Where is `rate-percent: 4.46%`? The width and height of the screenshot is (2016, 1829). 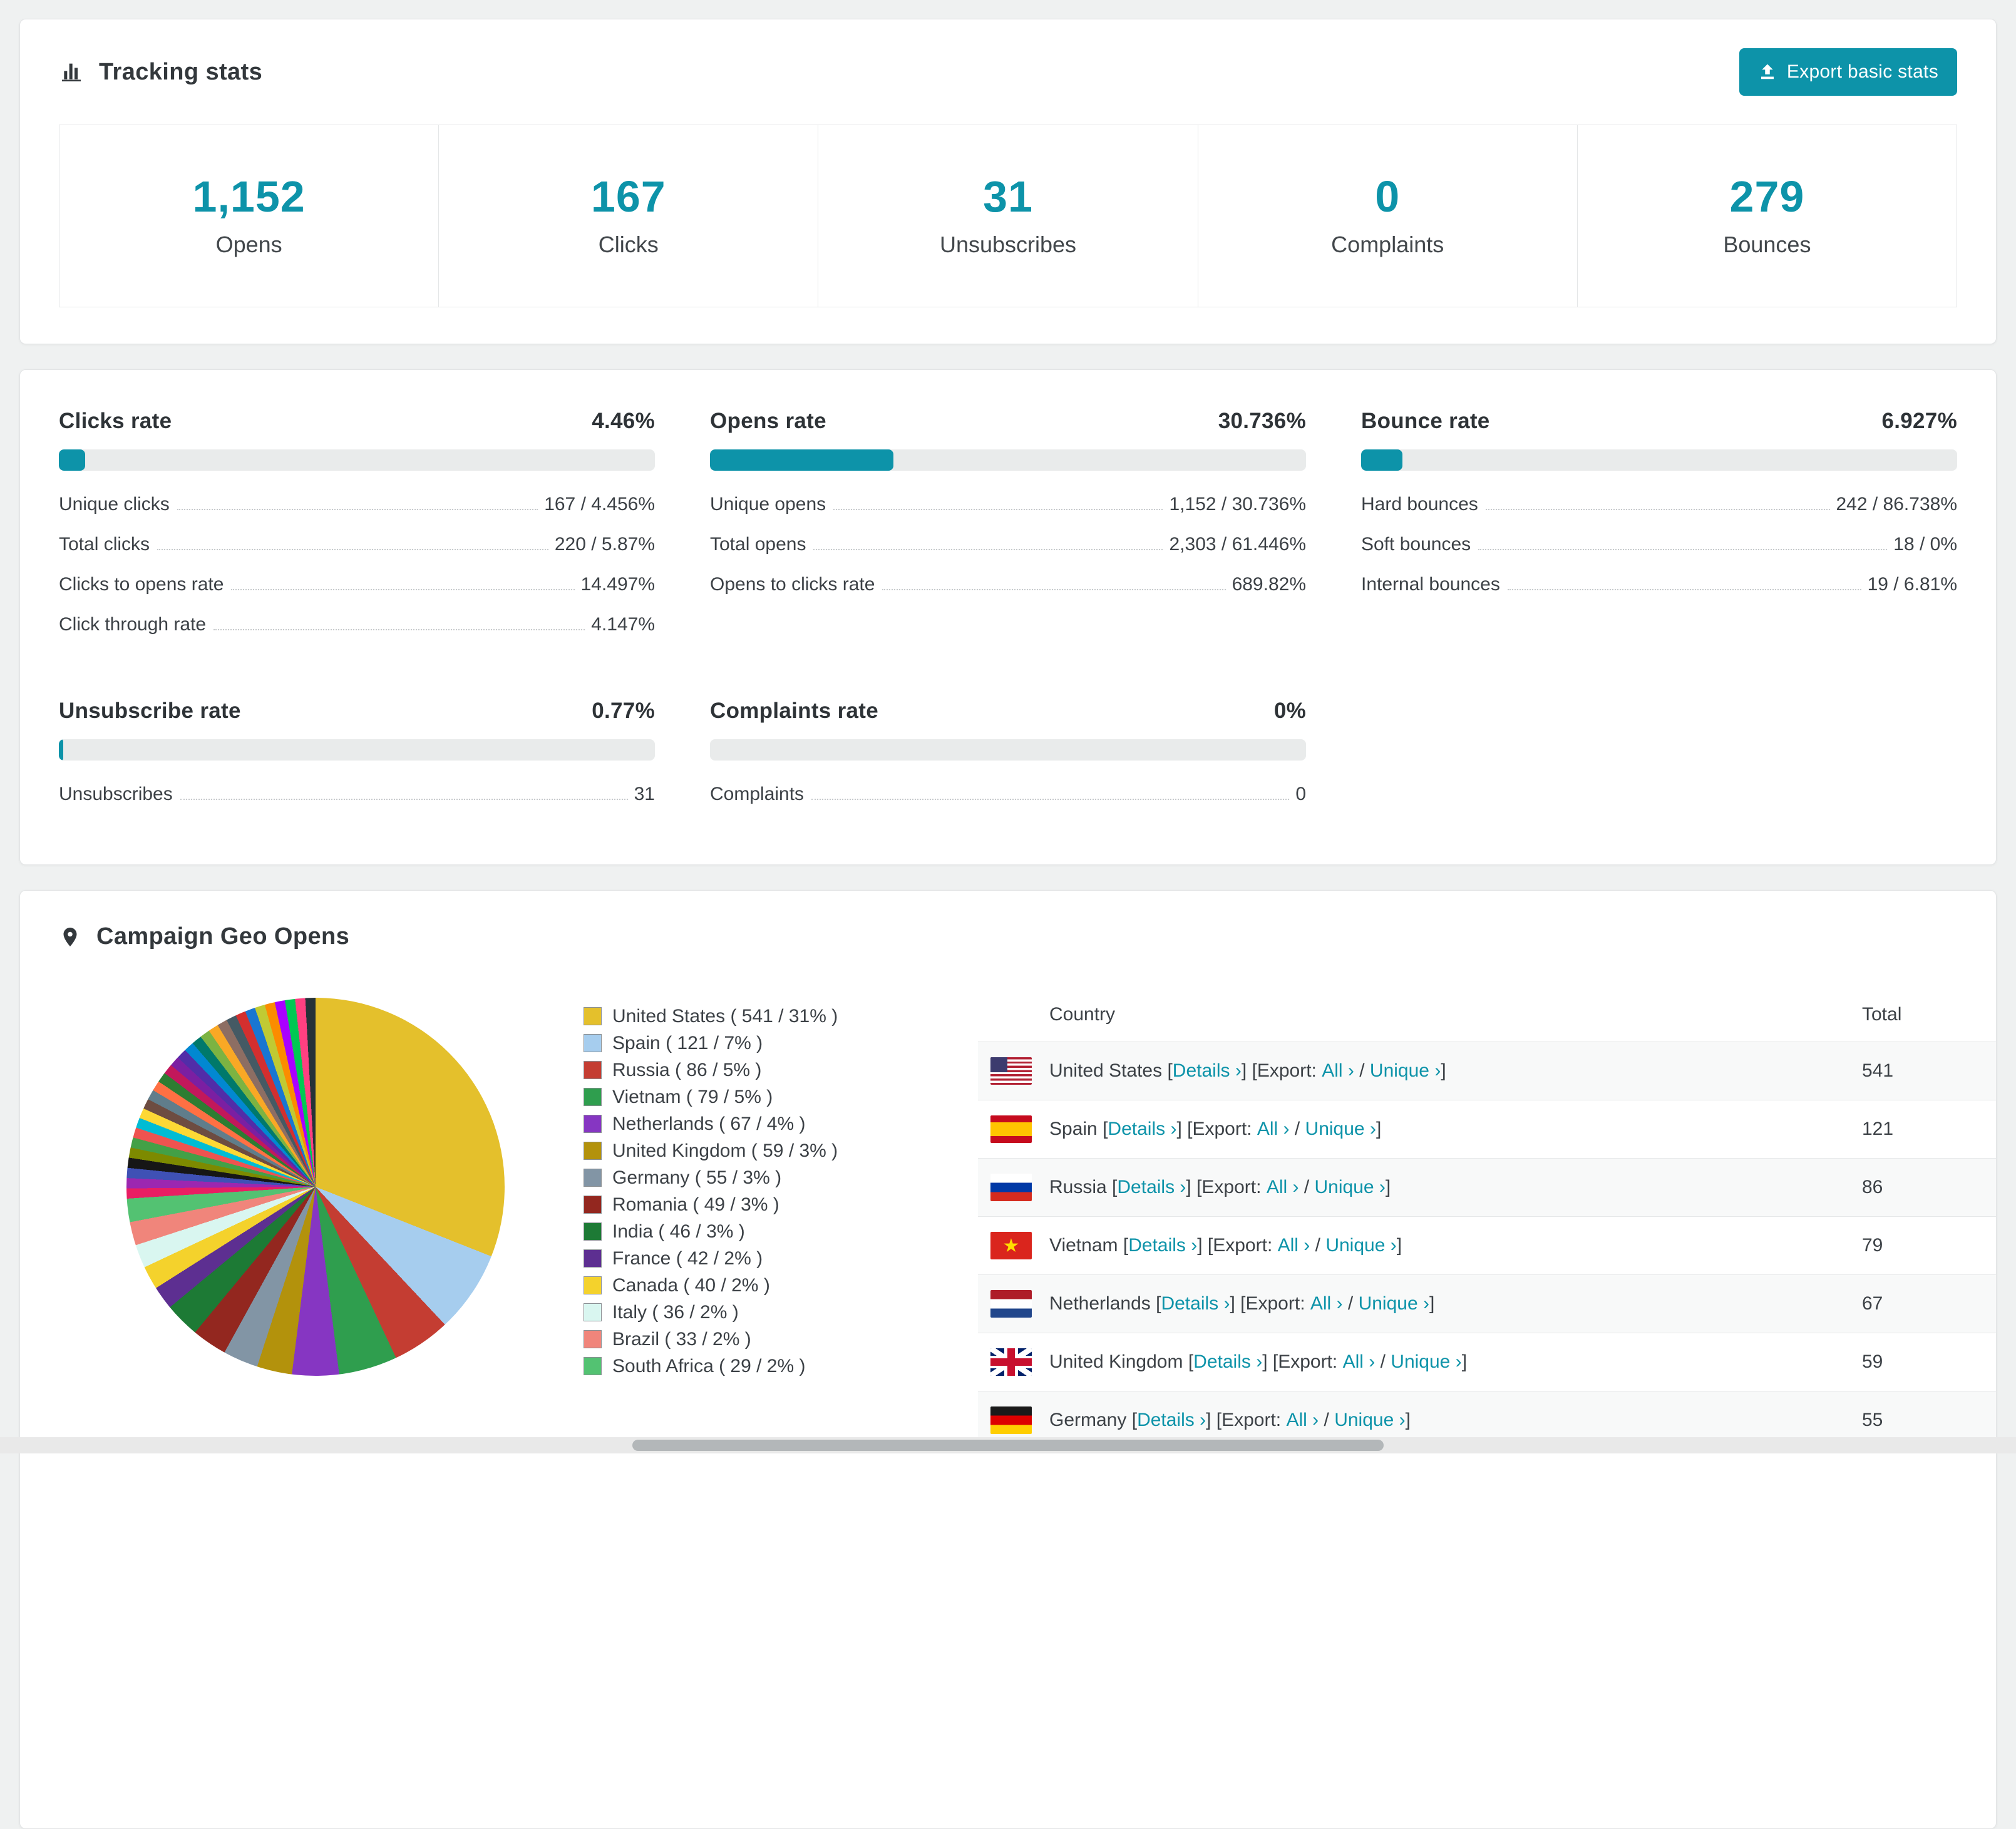
rate-percent: 4.46% is located at coordinates (624, 421).